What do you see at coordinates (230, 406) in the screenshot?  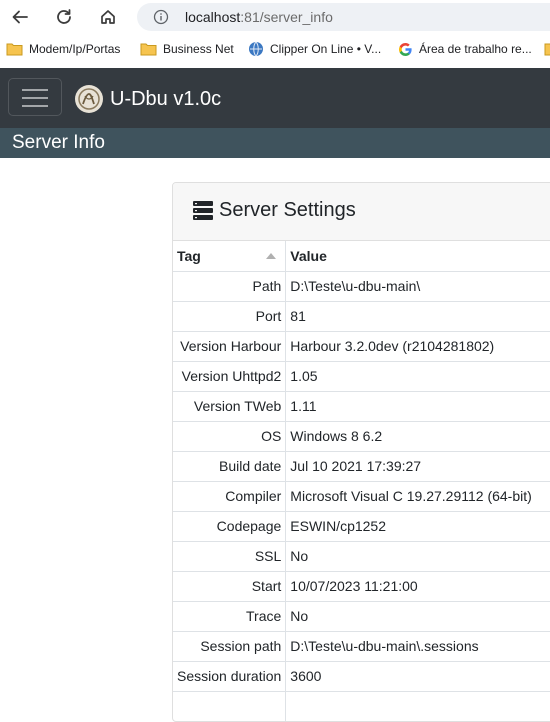 I see `row-tag: Version TWeb` at bounding box center [230, 406].